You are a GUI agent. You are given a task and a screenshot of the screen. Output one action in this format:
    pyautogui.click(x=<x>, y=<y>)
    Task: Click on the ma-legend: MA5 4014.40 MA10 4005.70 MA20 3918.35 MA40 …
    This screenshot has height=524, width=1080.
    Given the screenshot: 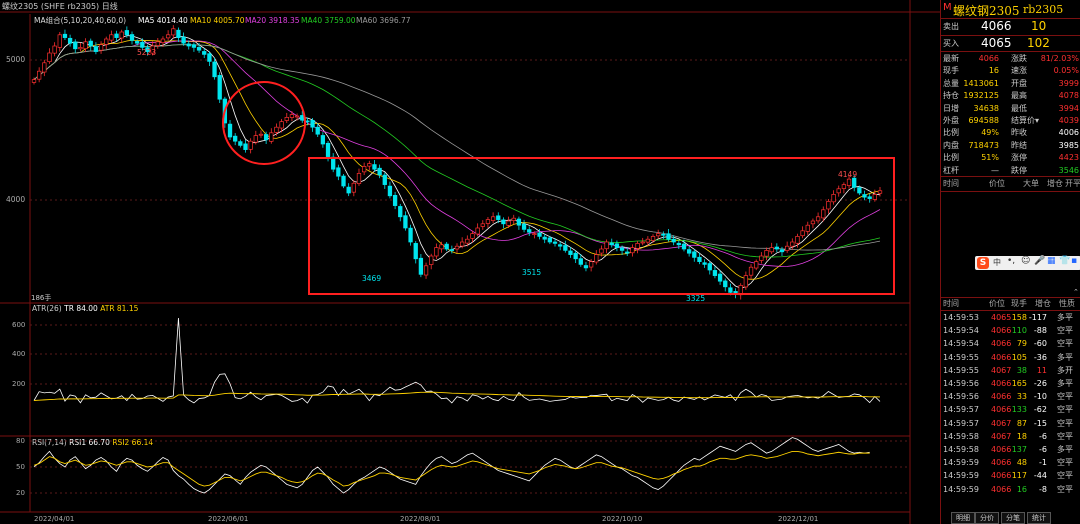 What is the action you would take?
    pyautogui.click(x=274, y=20)
    